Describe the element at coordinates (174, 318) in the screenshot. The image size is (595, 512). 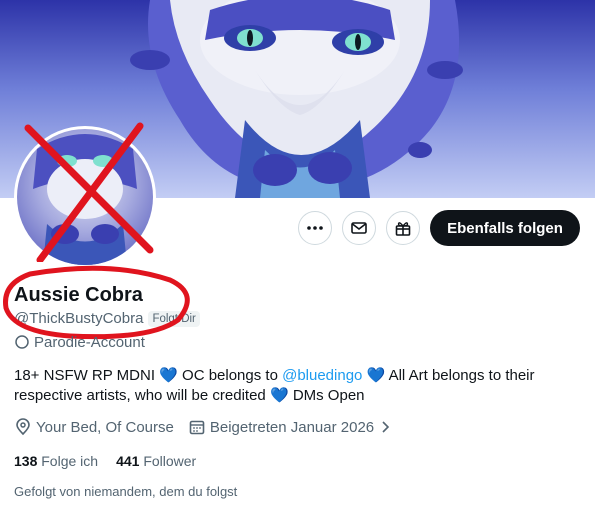
I see `follows-you-badge: Folgt Dir` at that location.